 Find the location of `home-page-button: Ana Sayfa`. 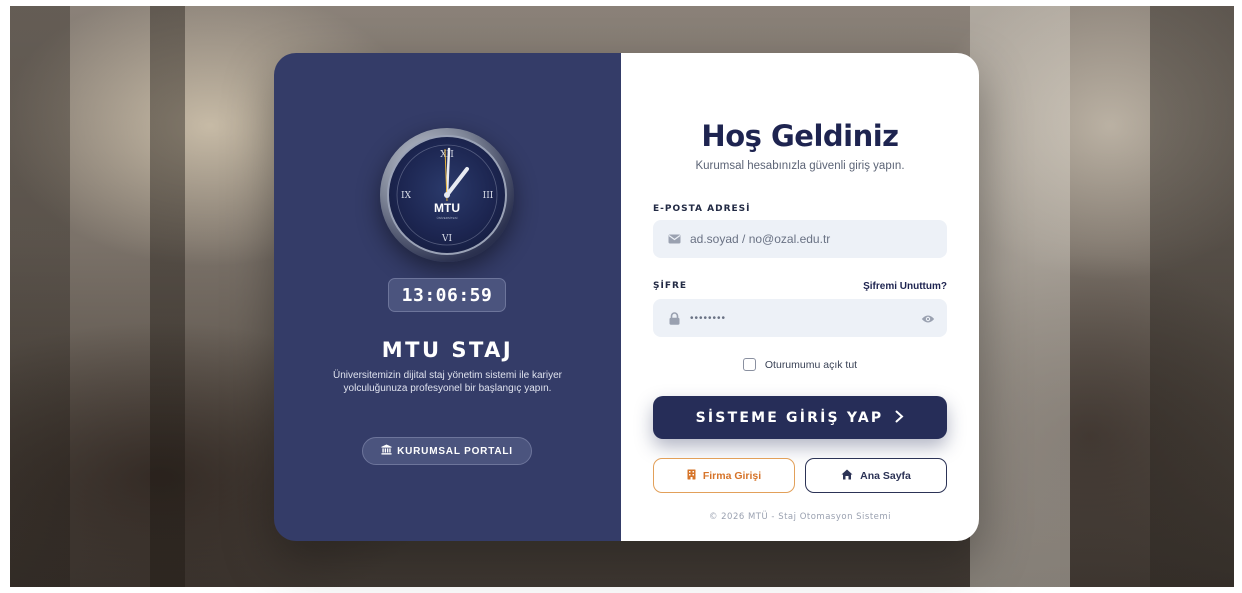

home-page-button: Ana Sayfa is located at coordinates (876, 475).